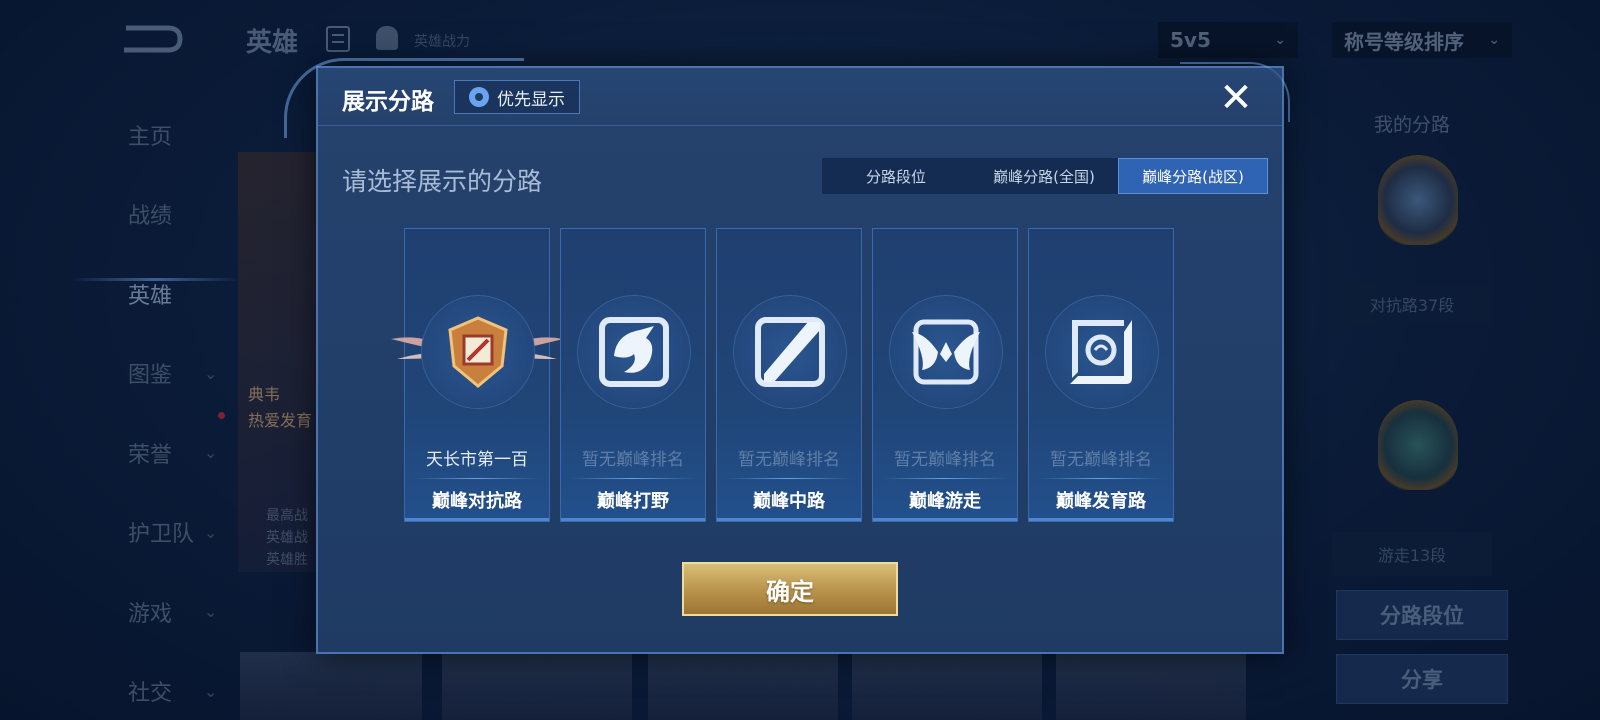 Image resolution: width=1600 pixels, height=720 pixels. I want to click on tab-peak-national: 巅峰分路(全国), so click(1044, 176).